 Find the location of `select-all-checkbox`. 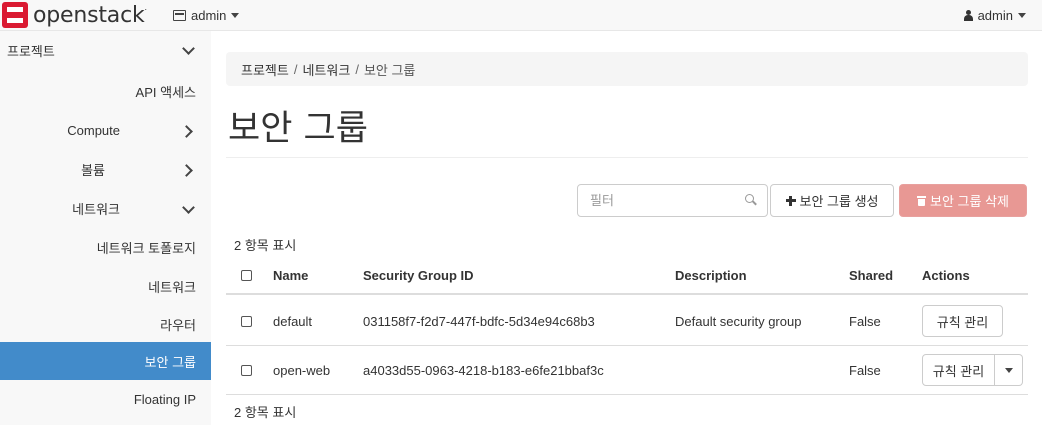

select-all-checkbox is located at coordinates (246, 275).